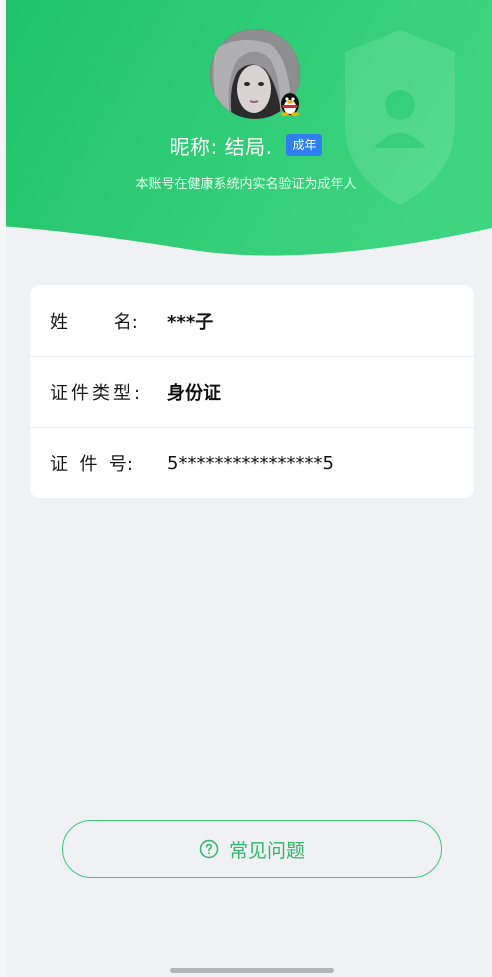 The height and width of the screenshot is (977, 492). Describe the element at coordinates (94, 322) in the screenshot. I see `name-label: 姓 名:` at that location.